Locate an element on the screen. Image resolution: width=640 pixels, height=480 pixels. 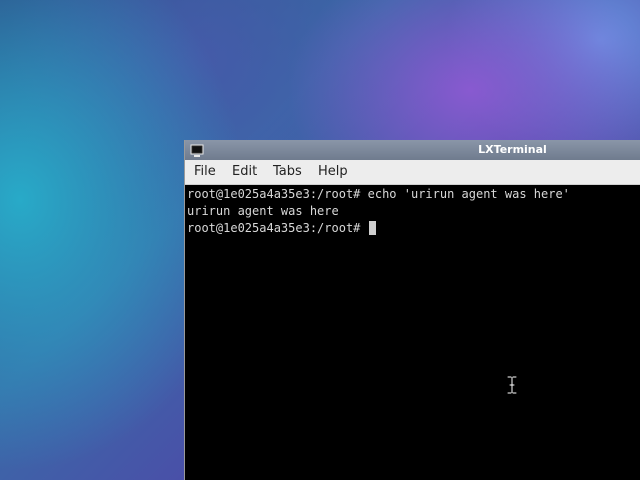
menu-tabs: Tabs is located at coordinates (287, 172).